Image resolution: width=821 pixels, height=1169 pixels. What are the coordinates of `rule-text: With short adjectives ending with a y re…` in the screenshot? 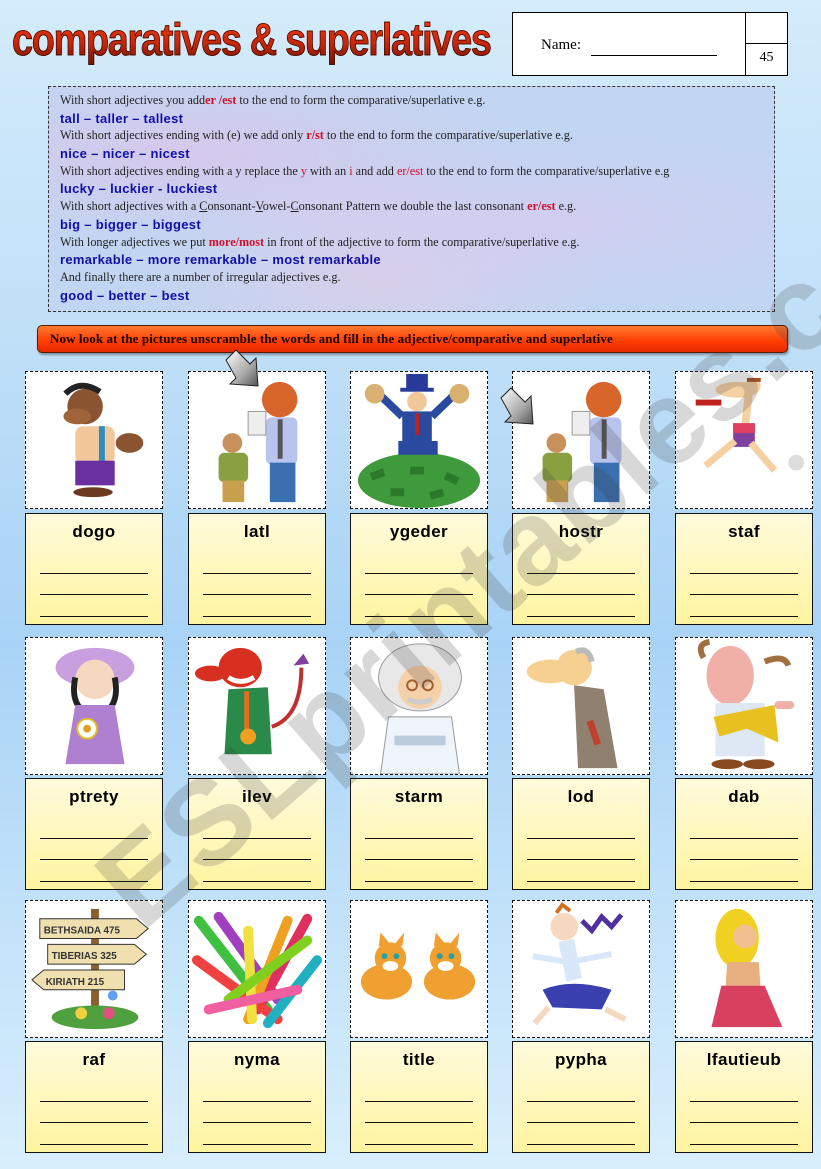 It's located at (180, 170).